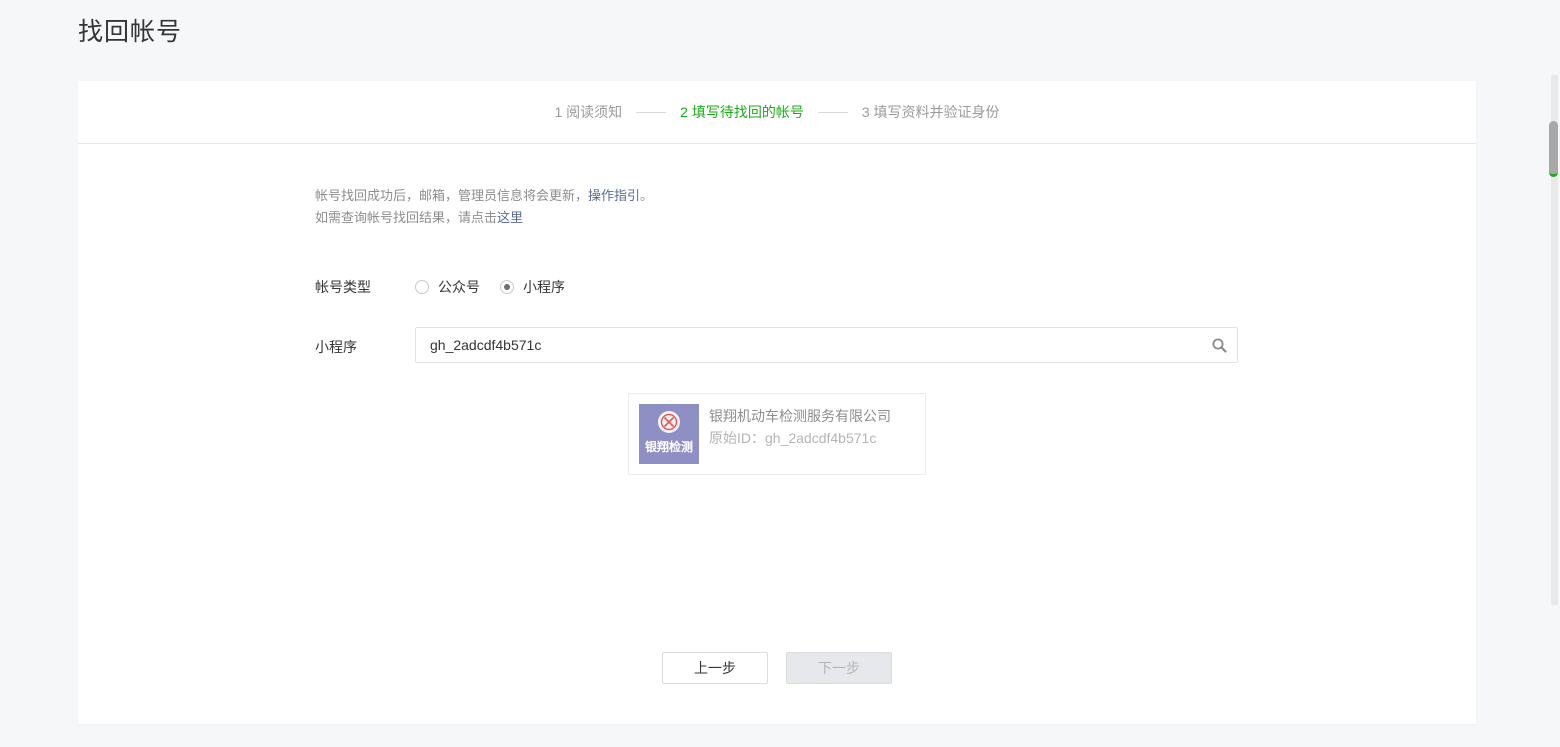 The height and width of the screenshot is (747, 1560). What do you see at coordinates (930, 112) in the screenshot?
I see `step-3: 3 填写资料并验证身份` at bounding box center [930, 112].